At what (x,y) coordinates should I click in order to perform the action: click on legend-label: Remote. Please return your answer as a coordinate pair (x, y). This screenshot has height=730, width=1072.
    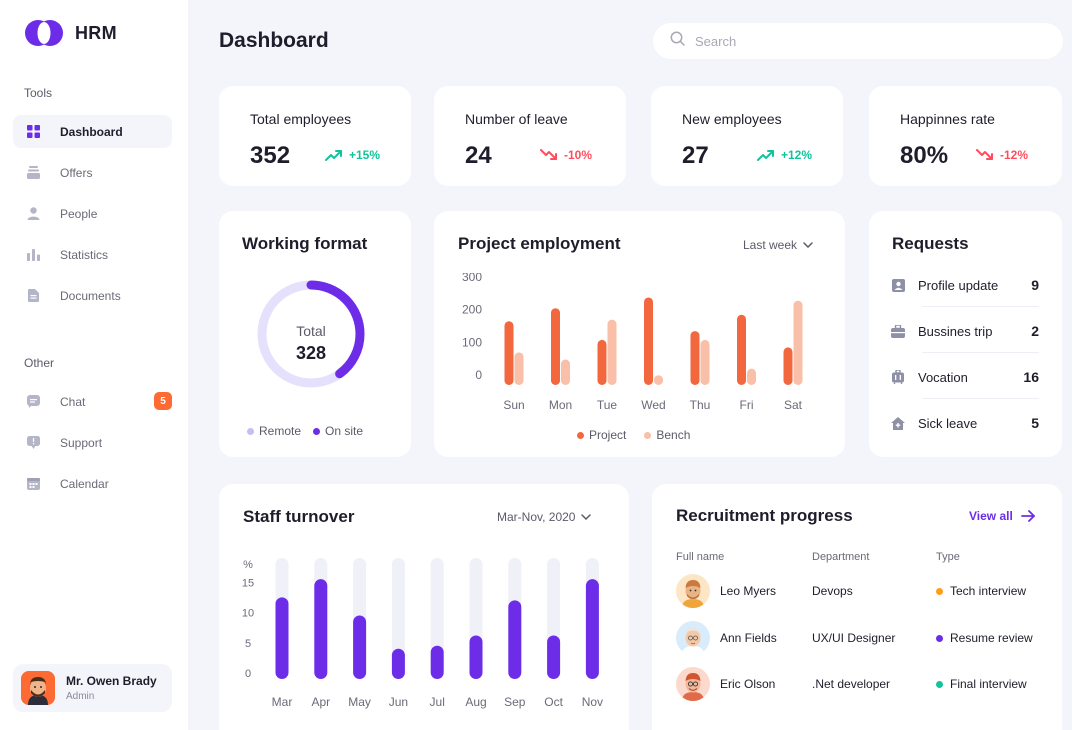
    Looking at the image, I should click on (280, 431).